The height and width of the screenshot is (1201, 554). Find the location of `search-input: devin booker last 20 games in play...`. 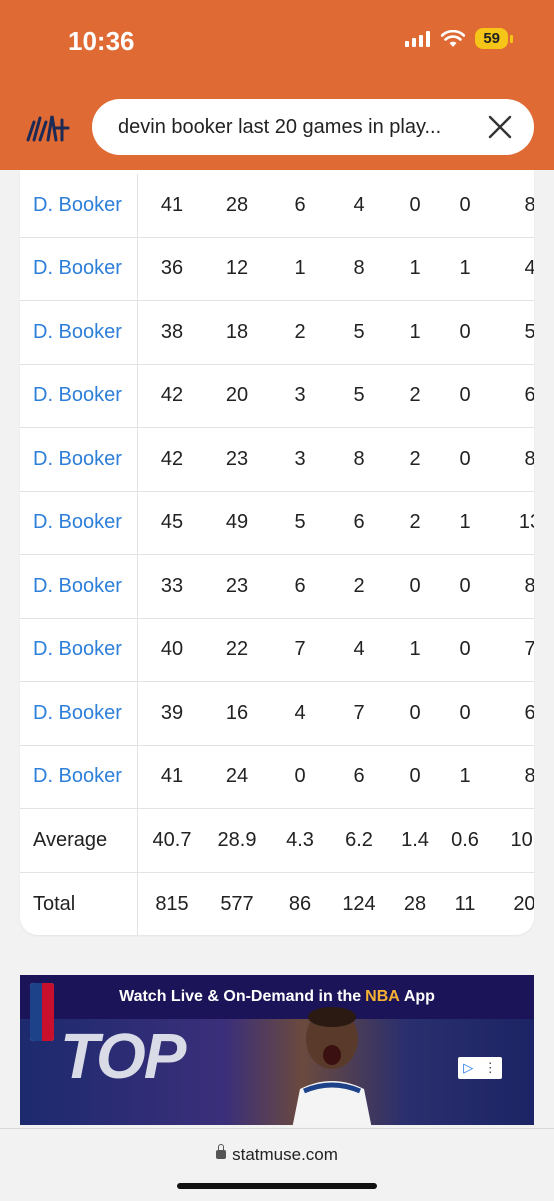

search-input: devin booker last 20 games in play... is located at coordinates (313, 127).